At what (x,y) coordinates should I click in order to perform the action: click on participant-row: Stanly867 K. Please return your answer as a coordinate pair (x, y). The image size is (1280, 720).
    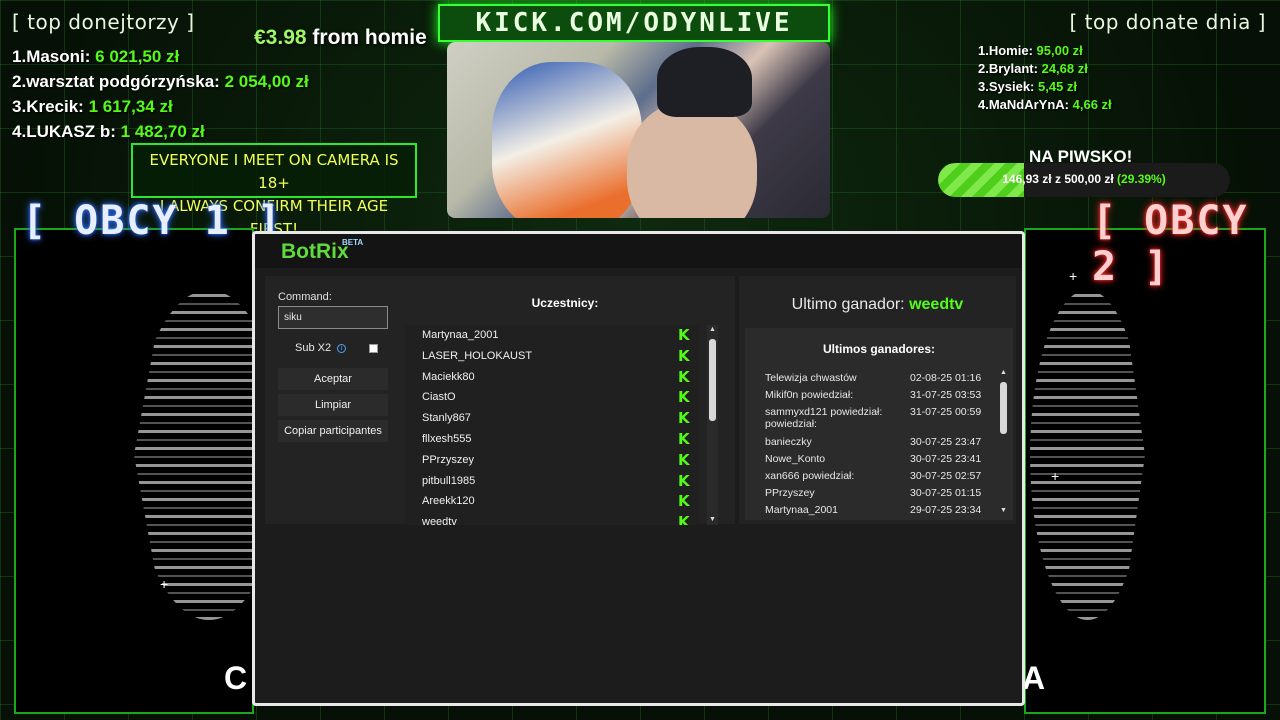
    Looking at the image, I should click on (552, 418).